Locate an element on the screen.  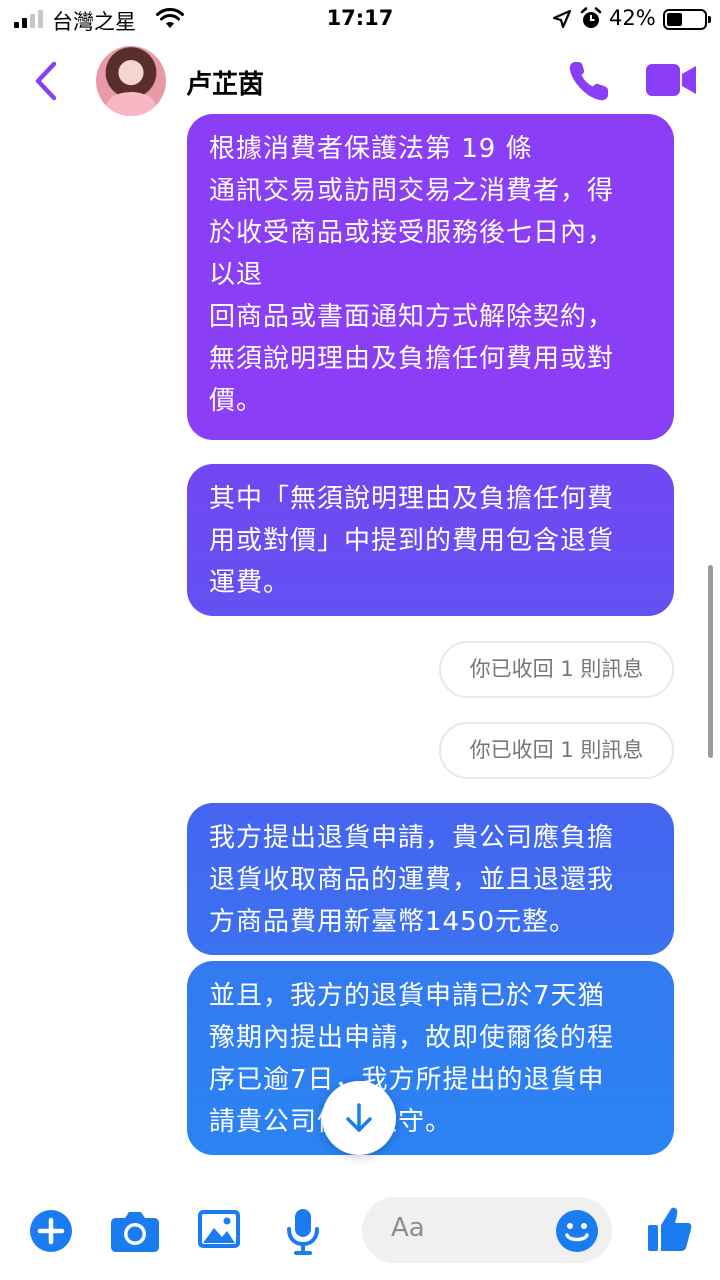
message-line: 退貨收取商品的運費，並且退還我 is located at coordinates (412, 880).